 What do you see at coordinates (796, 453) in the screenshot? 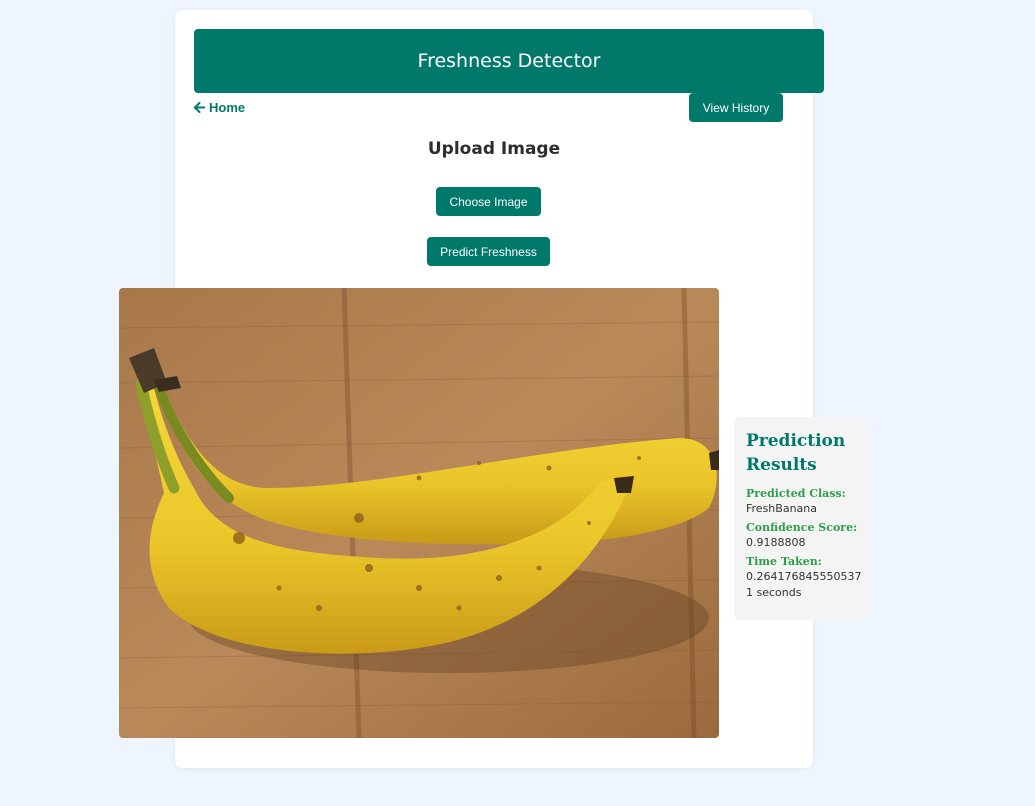
I see `results-title: Prediction Results` at bounding box center [796, 453].